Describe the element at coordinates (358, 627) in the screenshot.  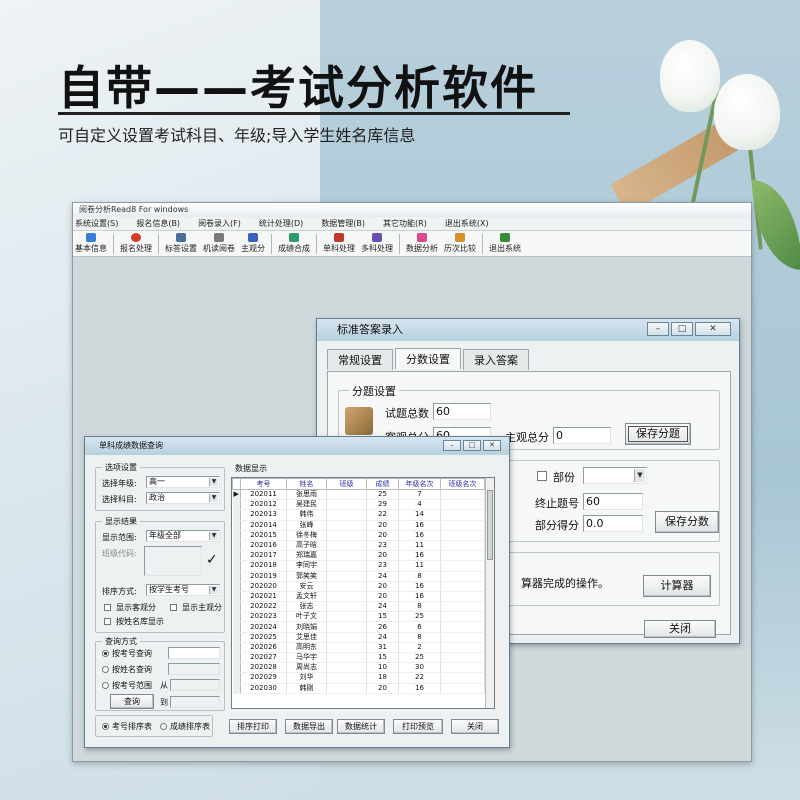
I see `table-row: 202024 刘晓娟 26 6` at that location.